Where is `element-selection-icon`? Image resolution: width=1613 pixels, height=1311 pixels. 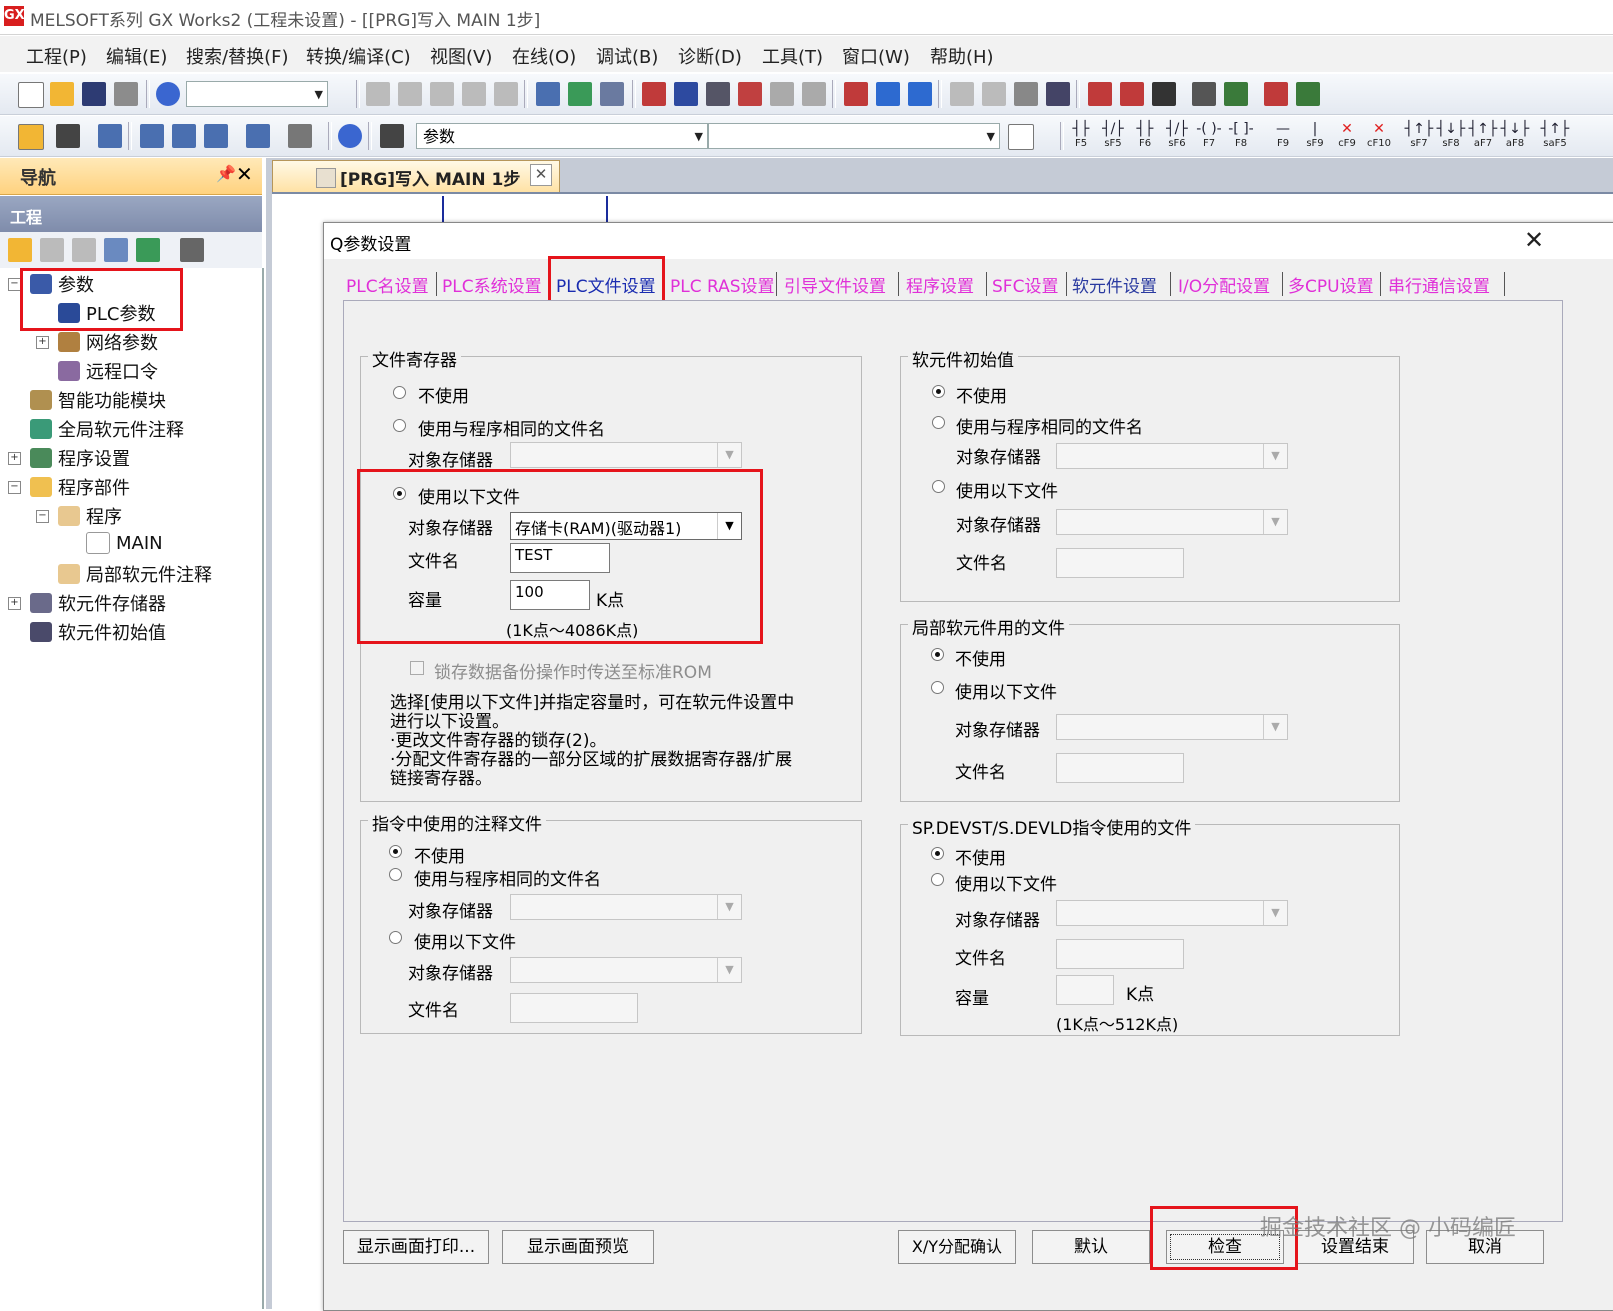 element-selection-icon is located at coordinates (110, 136).